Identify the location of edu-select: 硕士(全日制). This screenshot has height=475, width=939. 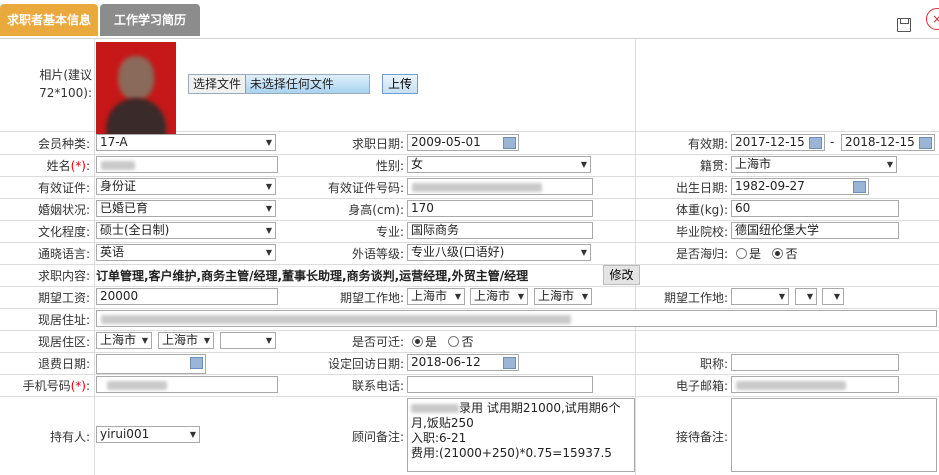
(186, 230).